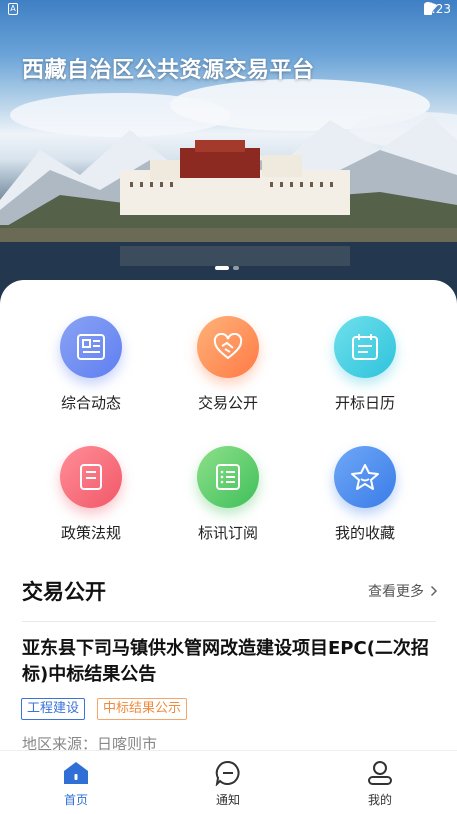 The image size is (457, 814). I want to click on list-icon, so click(228, 477).